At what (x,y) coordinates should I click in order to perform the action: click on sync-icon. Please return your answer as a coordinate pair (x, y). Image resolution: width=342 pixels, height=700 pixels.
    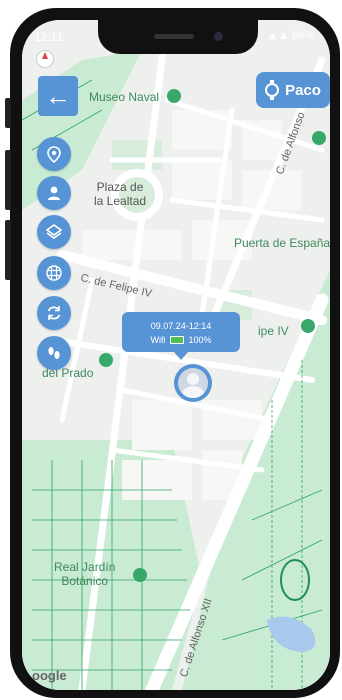
    Looking at the image, I should click on (54, 313).